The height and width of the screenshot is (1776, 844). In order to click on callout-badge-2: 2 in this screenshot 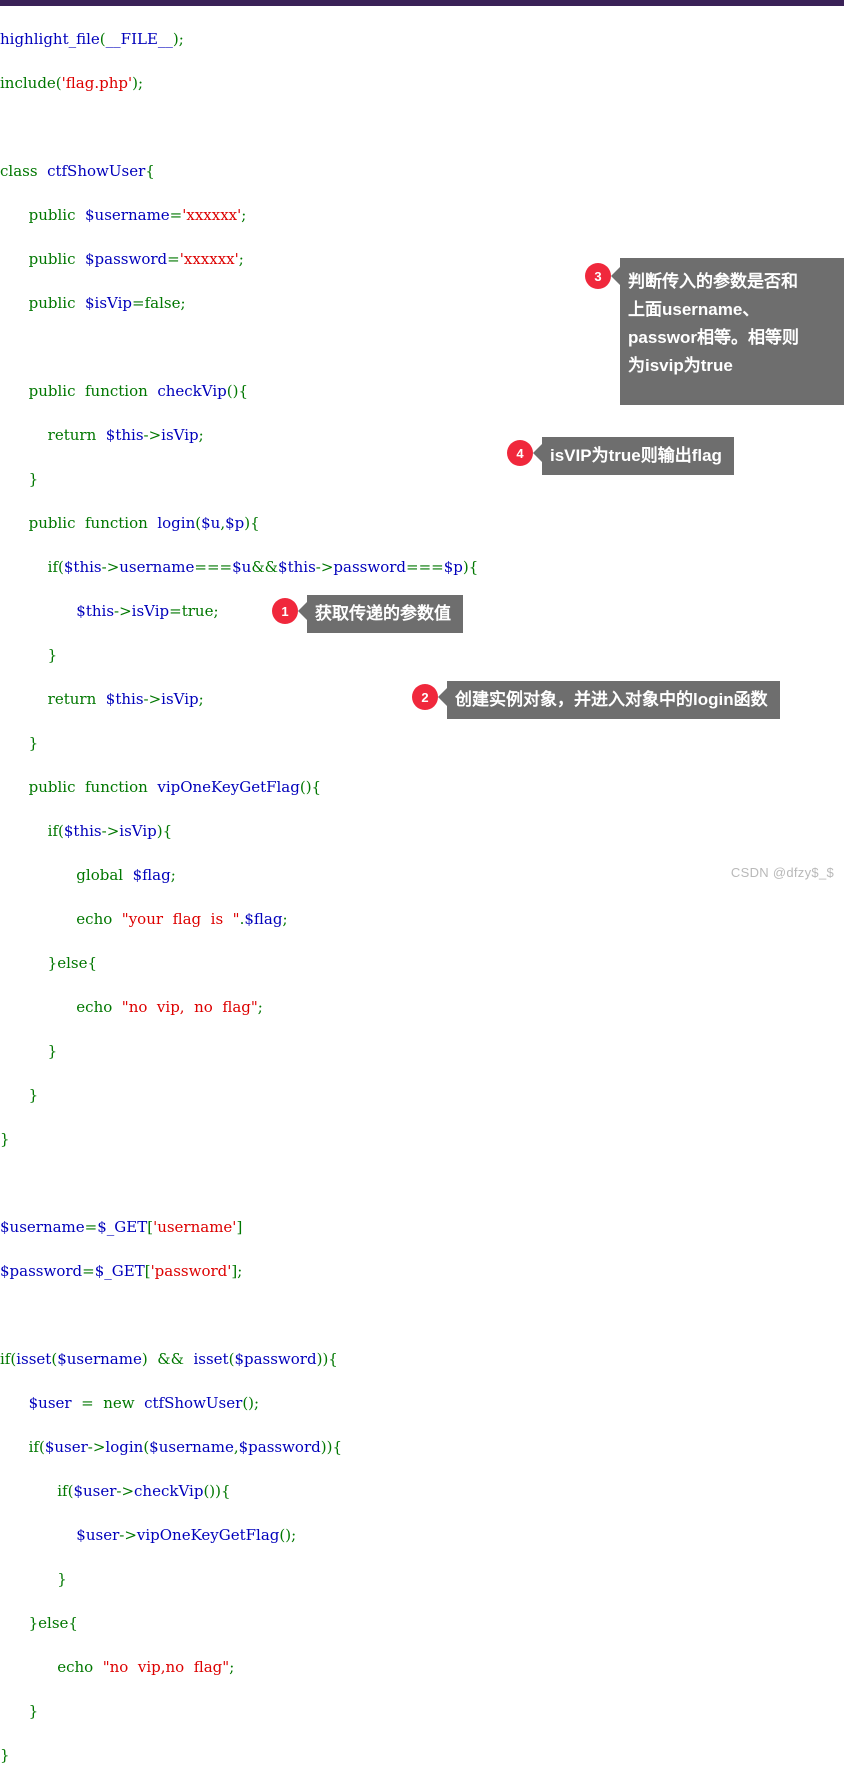, I will do `click(425, 697)`.